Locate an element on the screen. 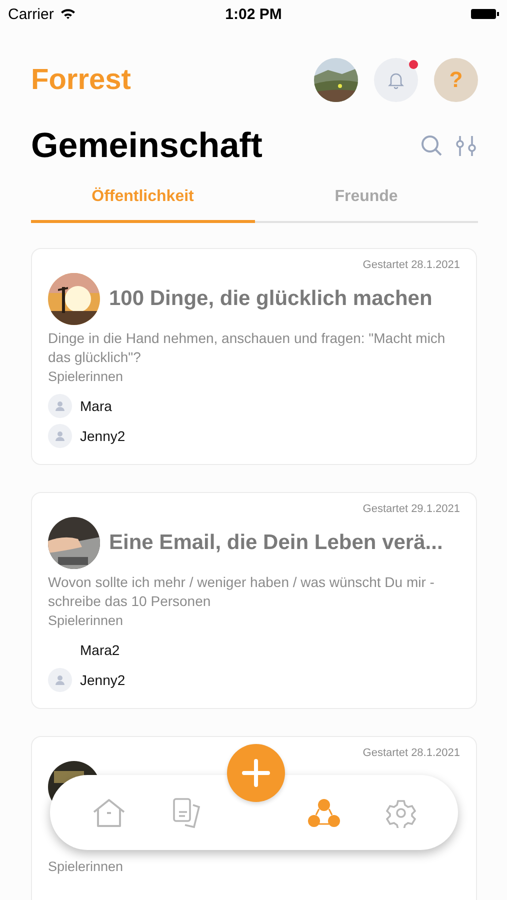 This screenshot has height=900, width=507. bell-icon is located at coordinates (396, 80).